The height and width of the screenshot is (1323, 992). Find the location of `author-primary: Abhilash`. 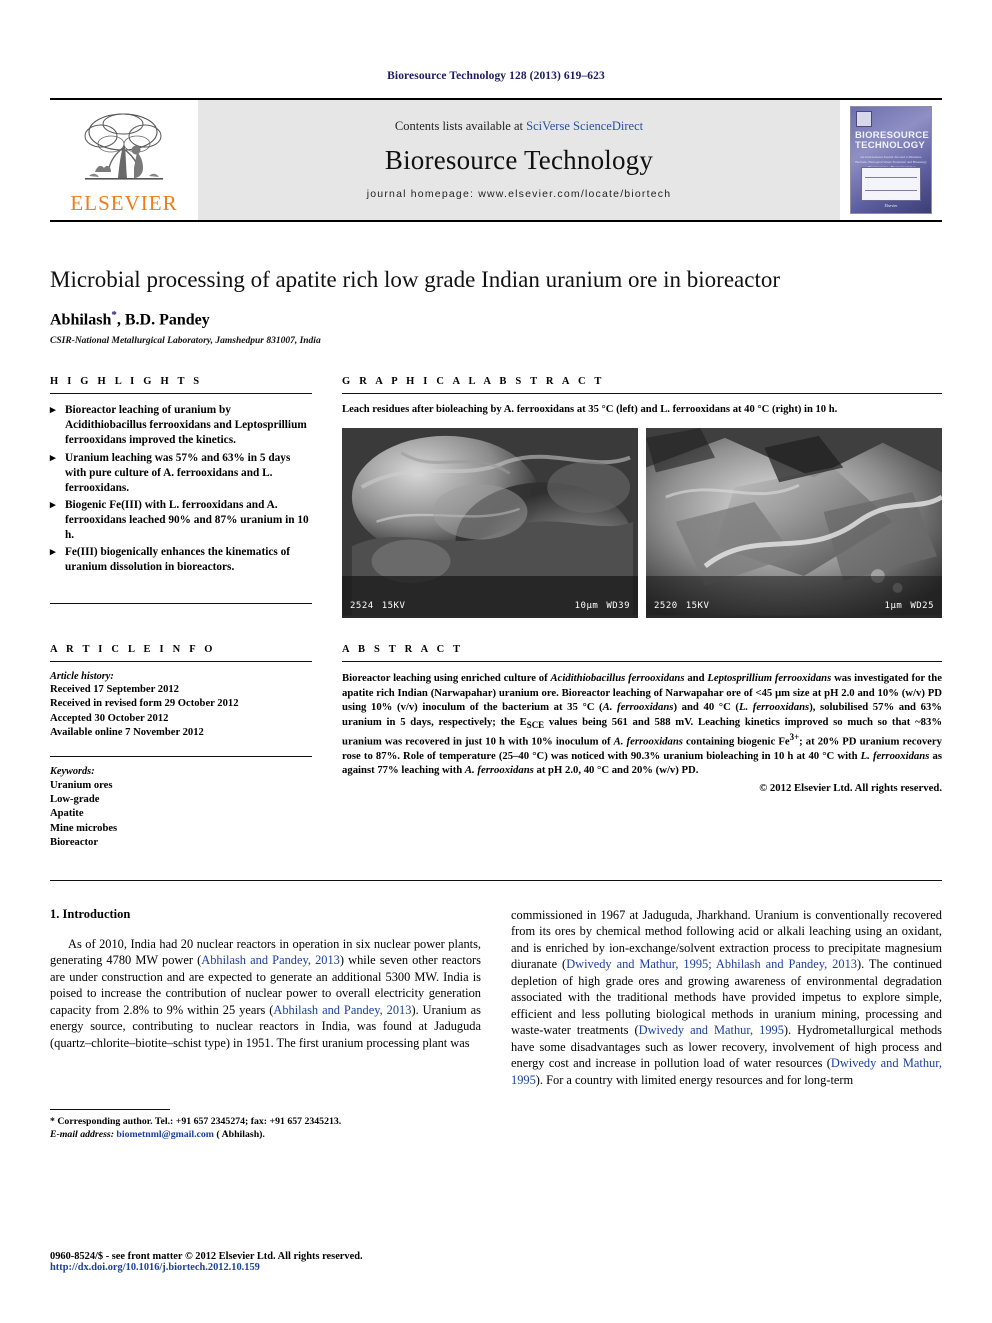

author-primary: Abhilash is located at coordinates (81, 320).